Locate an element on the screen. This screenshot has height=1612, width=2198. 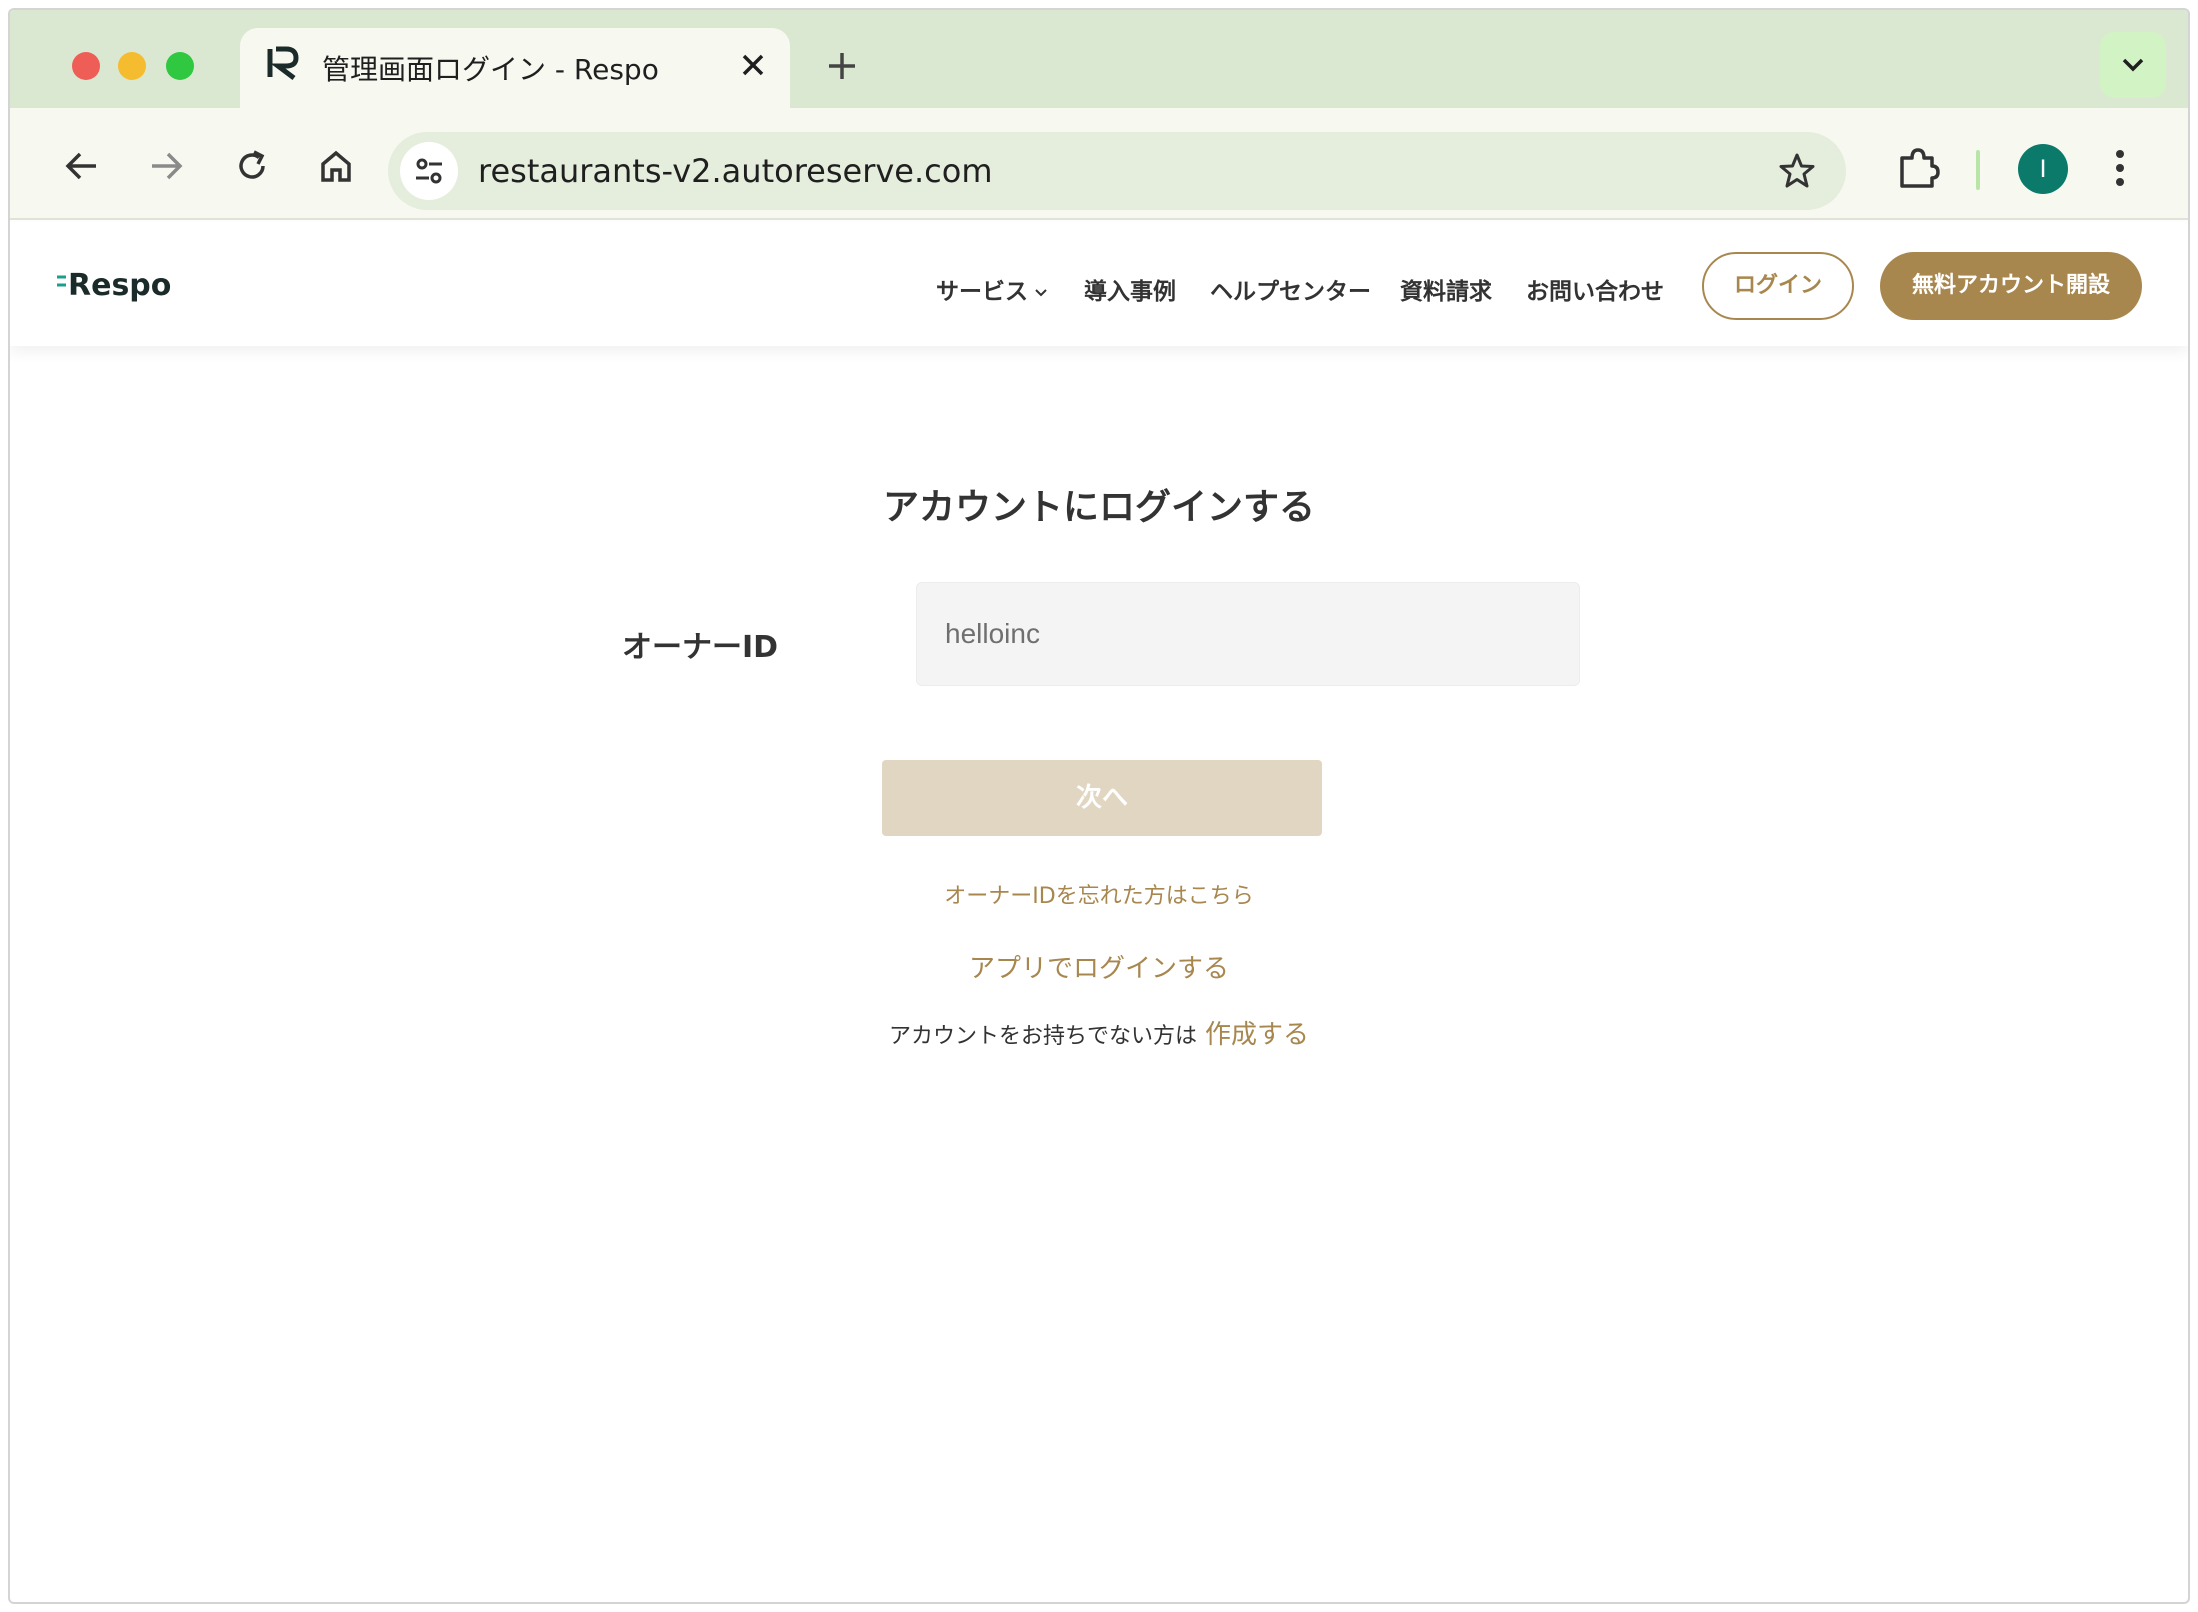
logo-text: Respo is located at coordinates (120, 285).